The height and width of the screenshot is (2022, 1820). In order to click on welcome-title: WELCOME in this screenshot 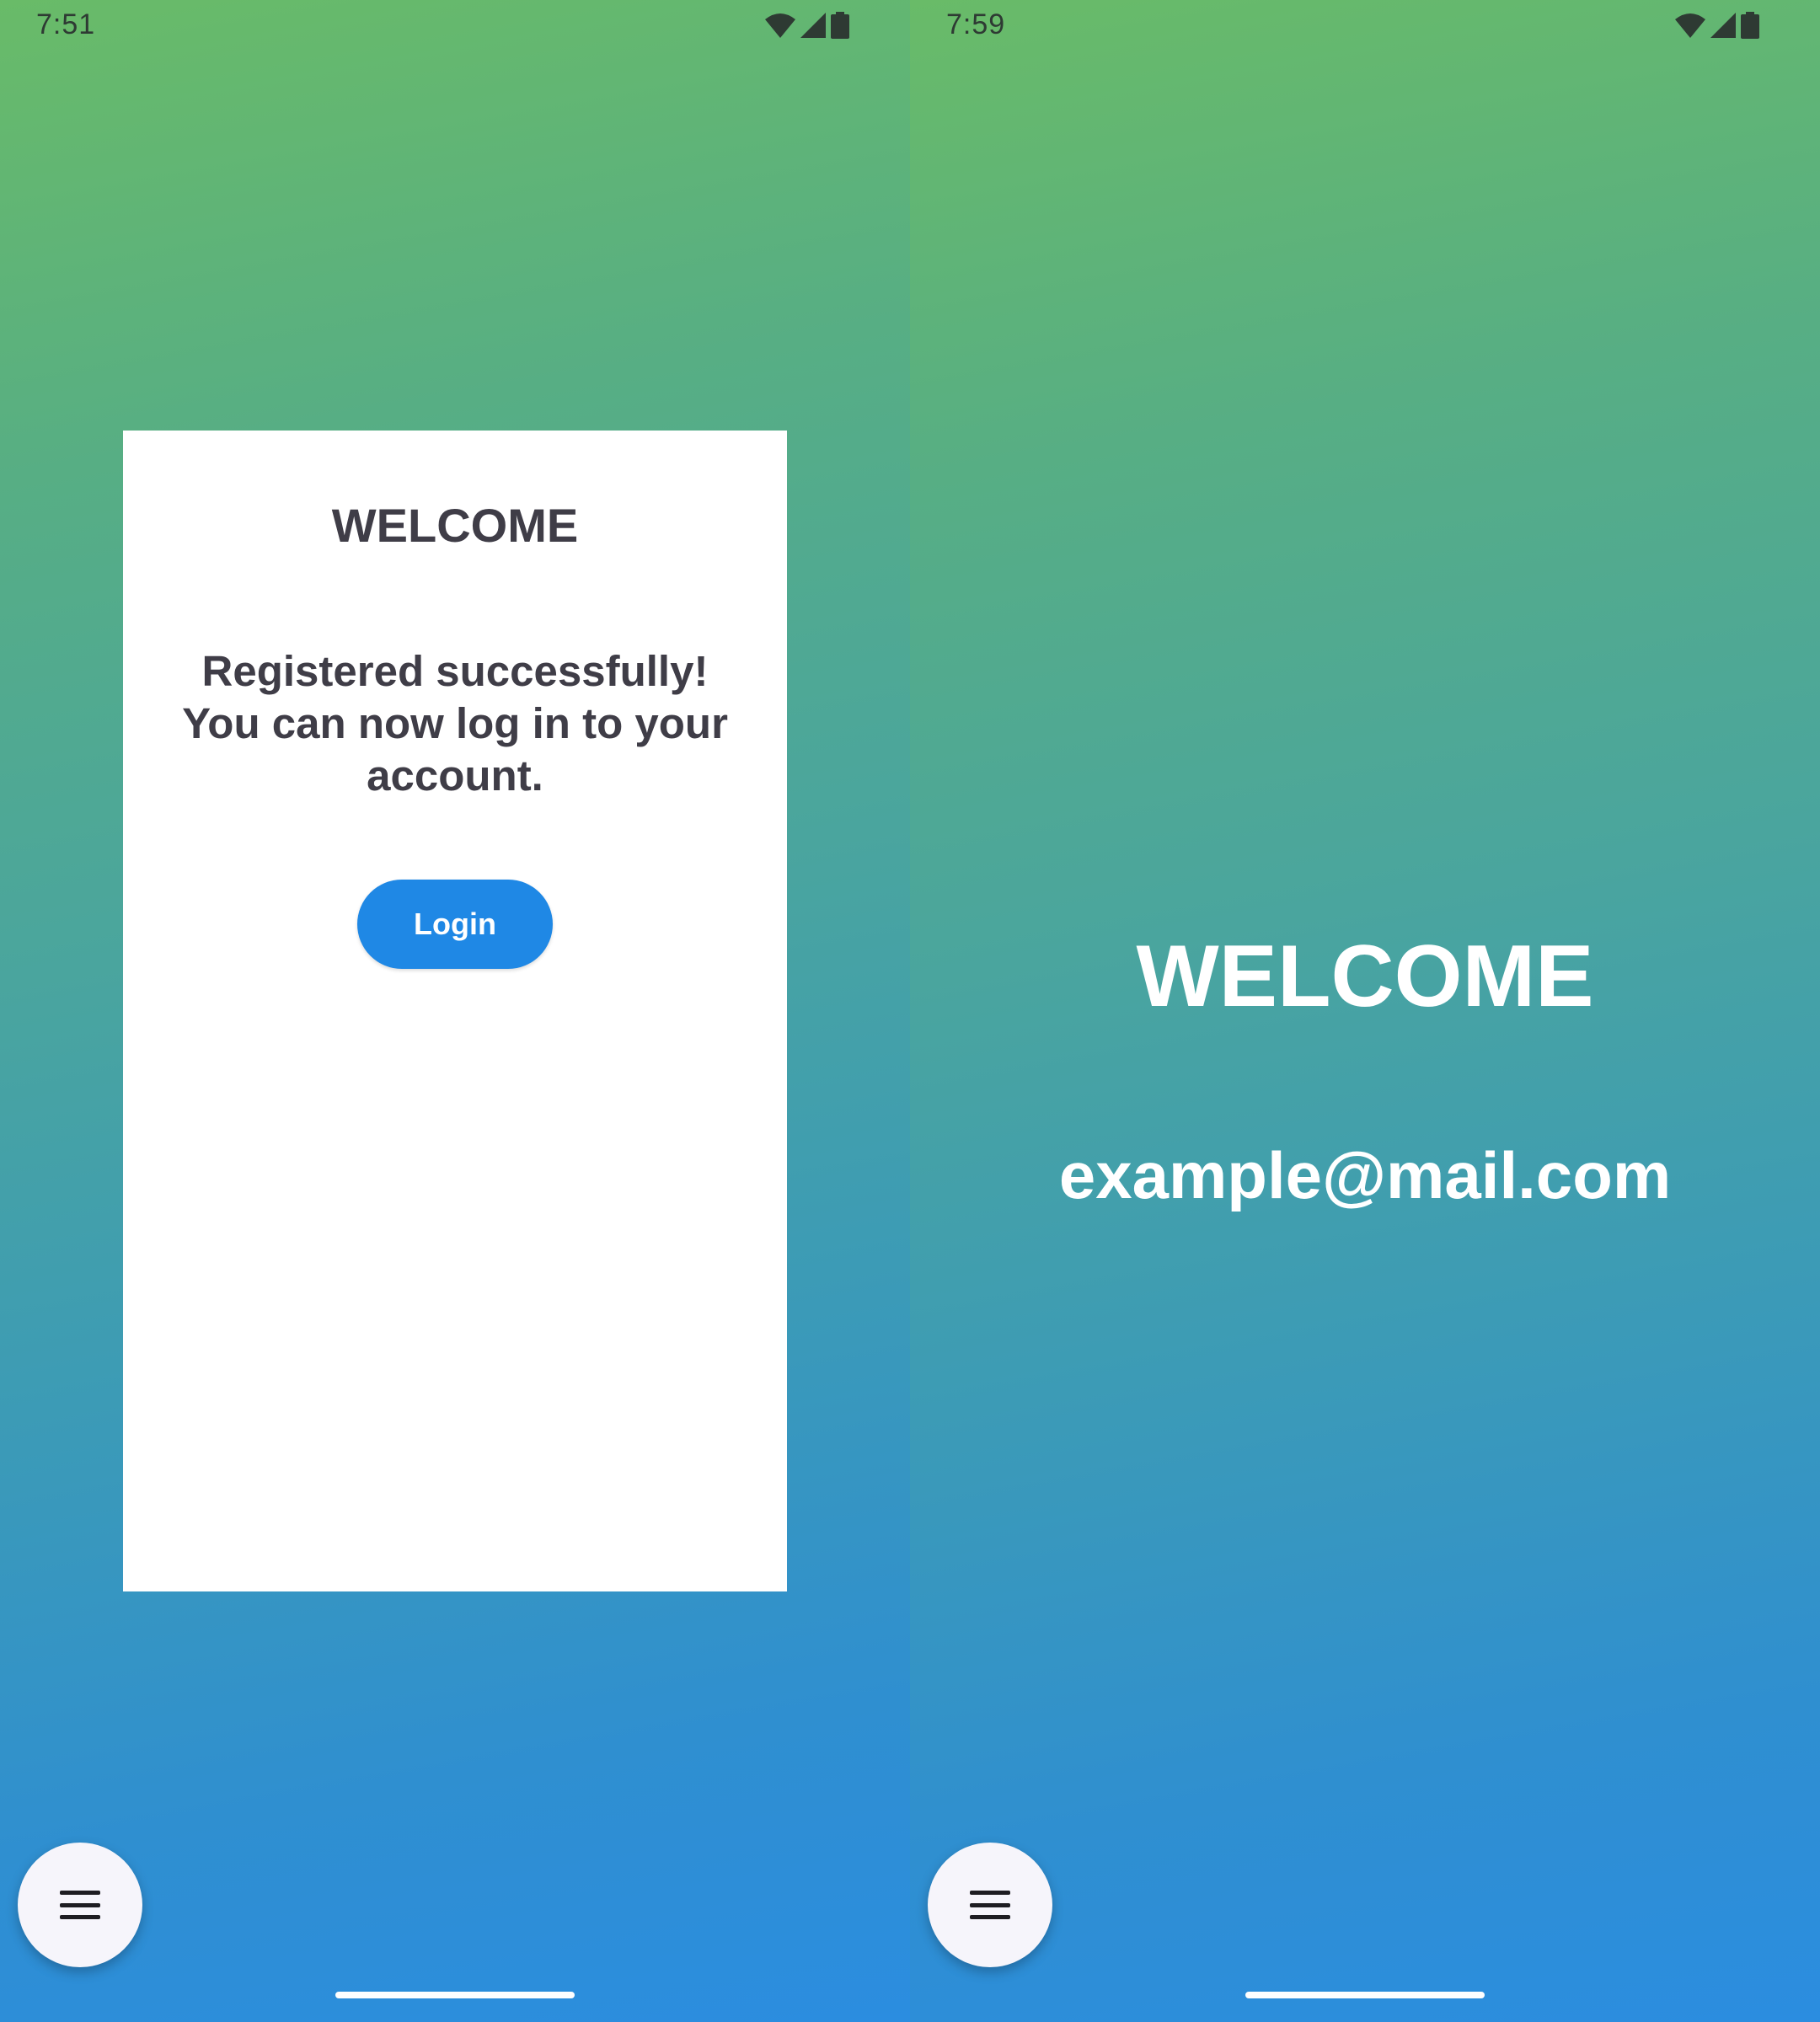, I will do `click(1365, 976)`.